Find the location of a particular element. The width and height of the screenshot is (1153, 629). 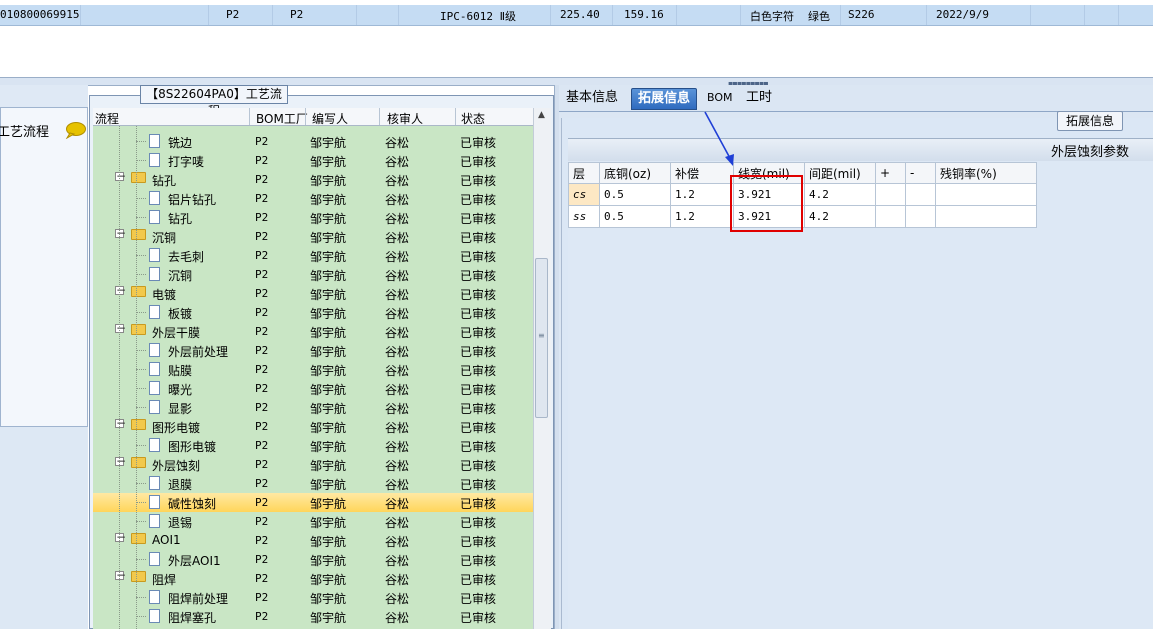

order-col-b: P2 is located at coordinates (297, 14).